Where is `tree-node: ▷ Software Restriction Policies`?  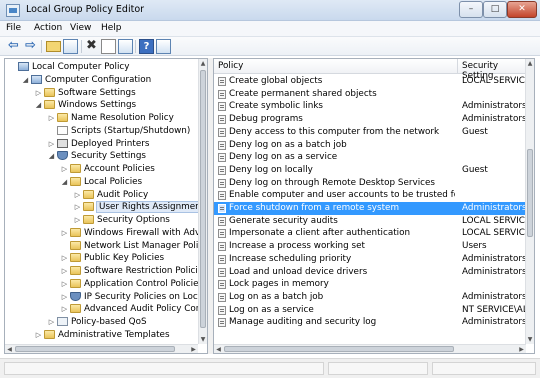 tree-node: ▷ Software Restriction Policies is located at coordinates (133, 271).